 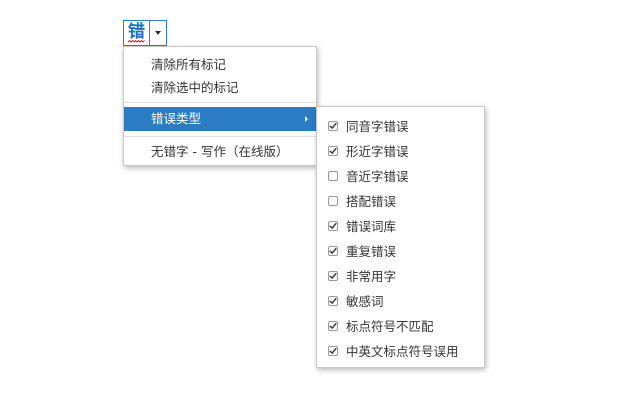 What do you see at coordinates (371, 276) in the screenshot?
I see `submenu-item-label: 非常用字` at bounding box center [371, 276].